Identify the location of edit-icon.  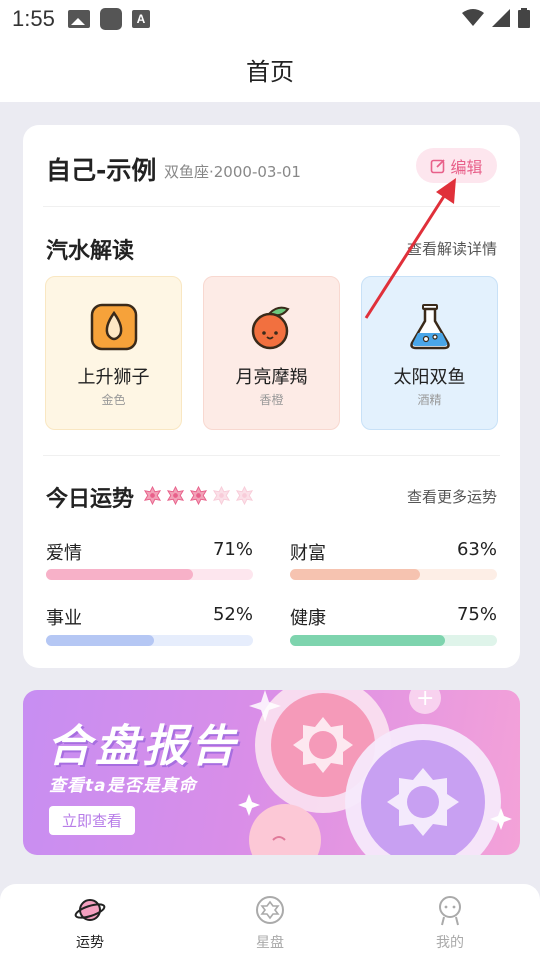
(438, 165).